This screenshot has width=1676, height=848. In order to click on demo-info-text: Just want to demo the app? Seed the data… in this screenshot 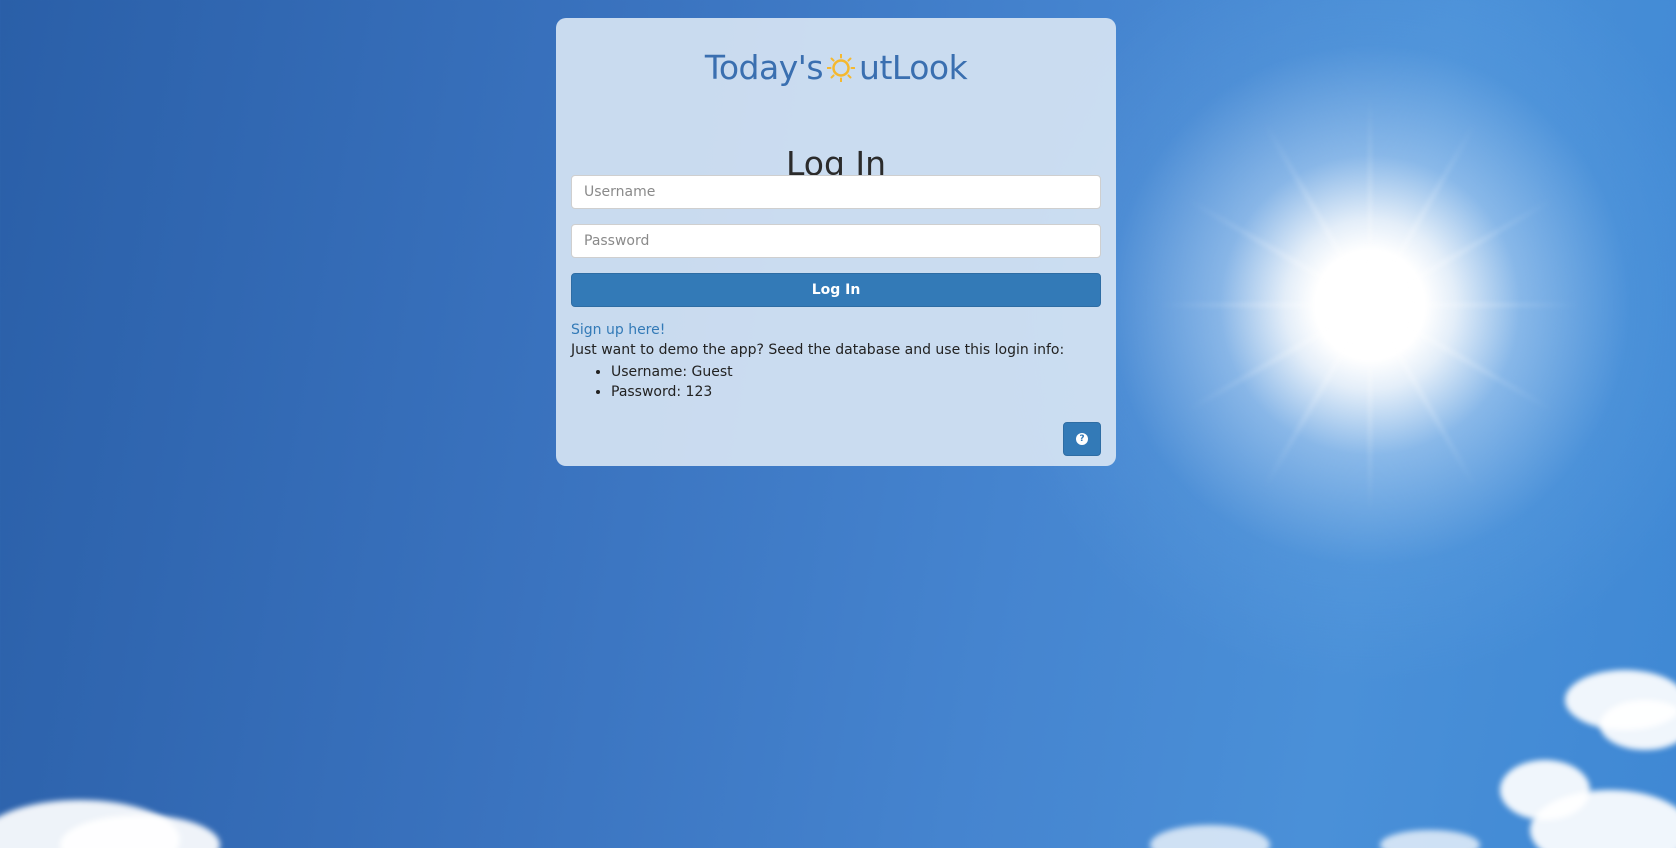, I will do `click(818, 350)`.